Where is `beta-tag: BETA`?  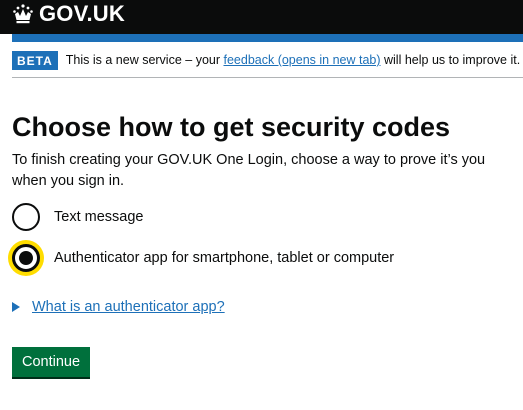
beta-tag: BETA is located at coordinates (35, 60).